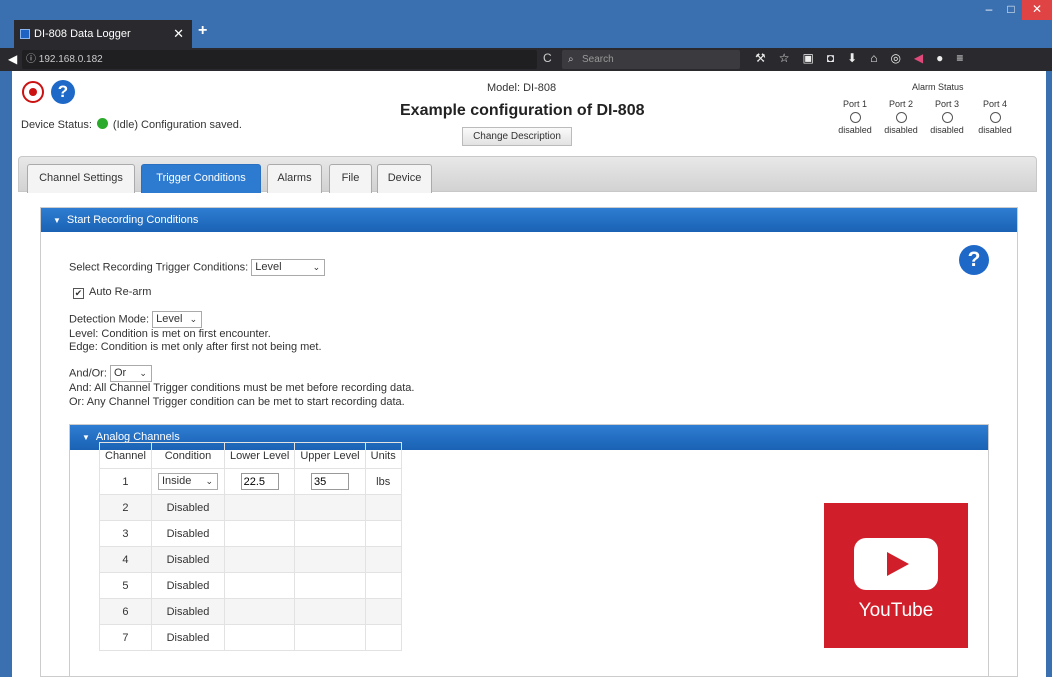 This screenshot has width=1052, height=677. Describe the element at coordinates (103, 34) in the screenshot. I see `browser-tab: DI-808 Data Logger ✕` at that location.